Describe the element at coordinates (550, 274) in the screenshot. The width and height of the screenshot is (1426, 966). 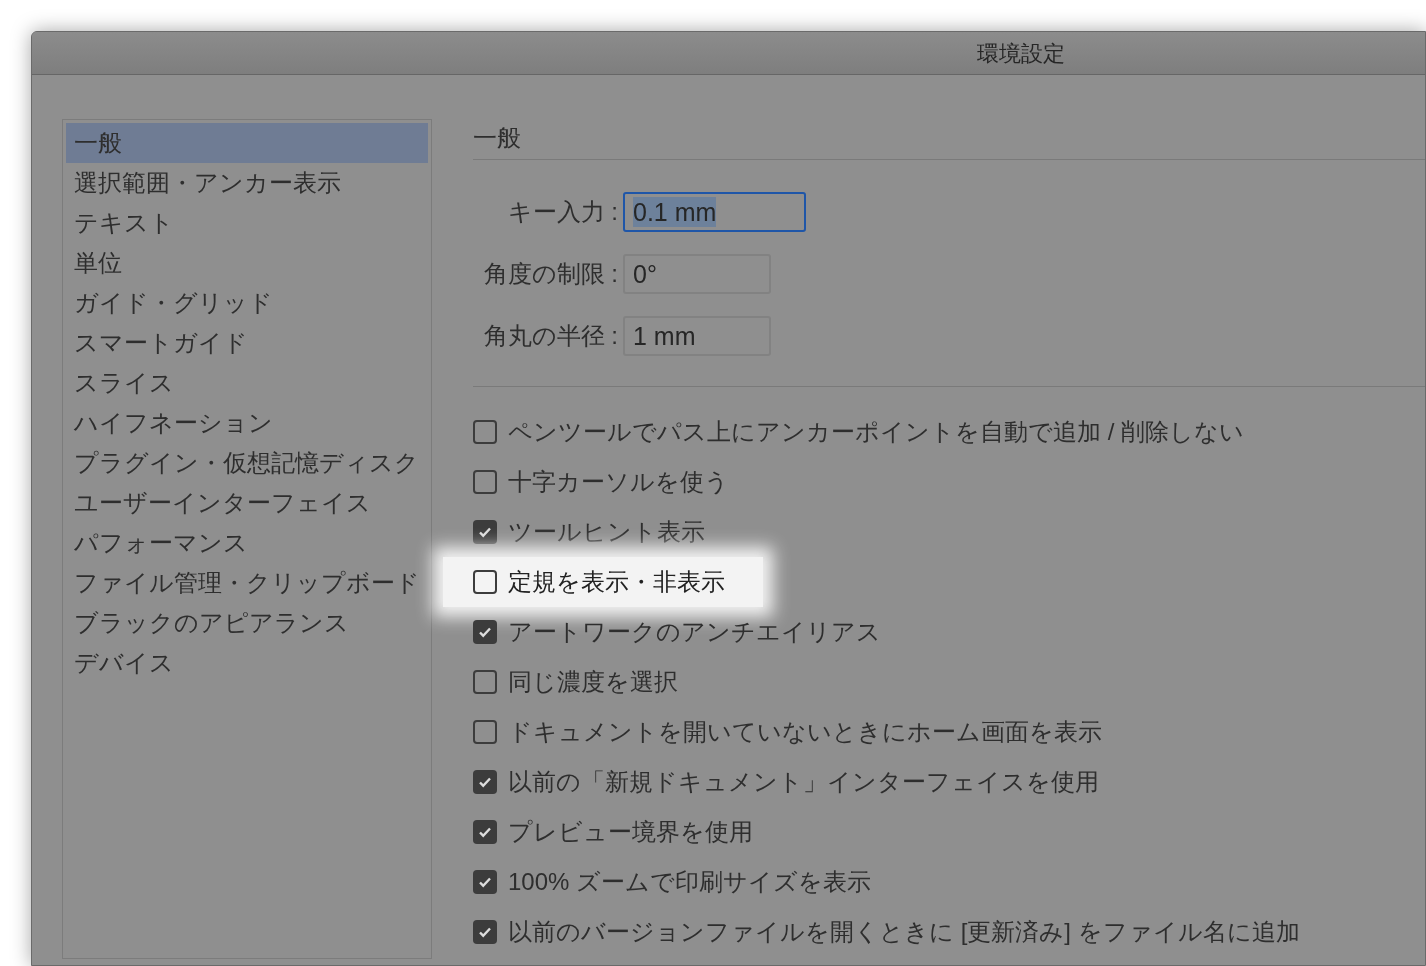
I see `field-label: 角度の制限 :` at that location.